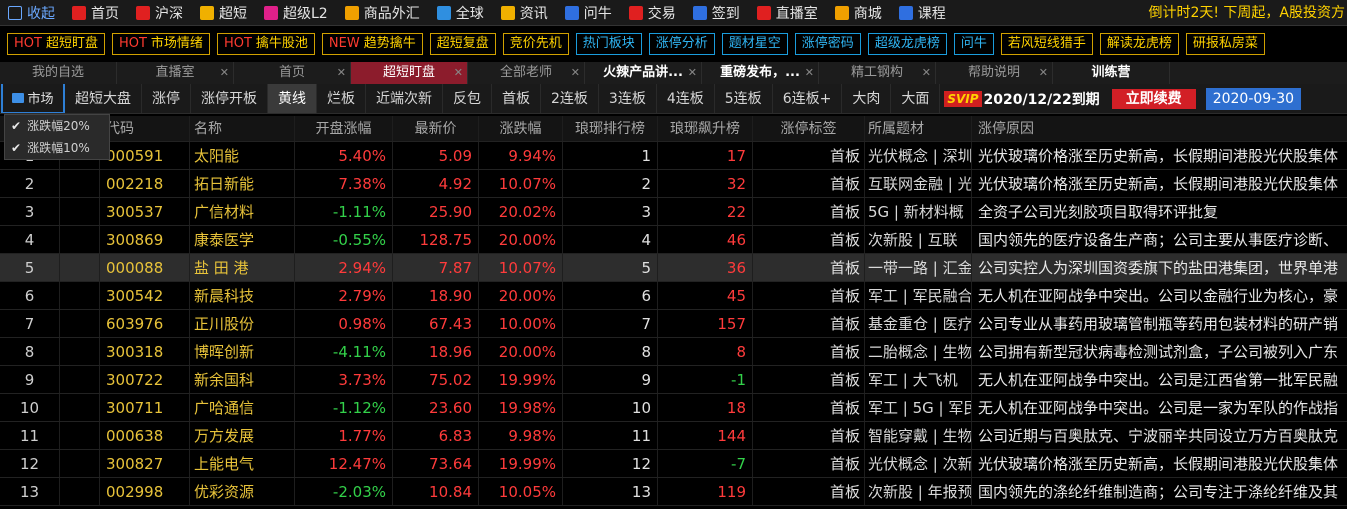 This screenshot has width=1347, height=509. I want to click on col-code-header: 代码, so click(145, 128).